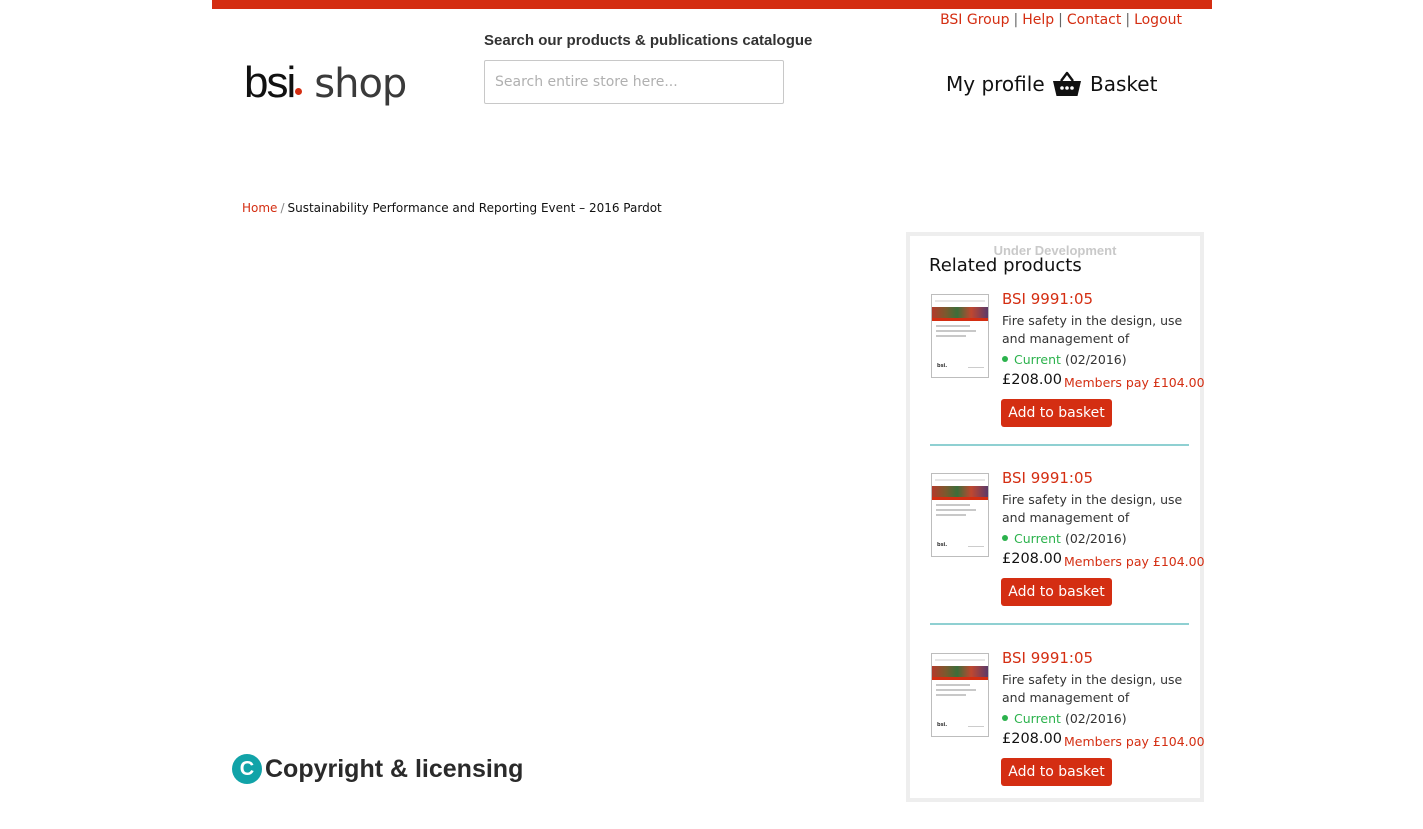 The image size is (1423, 829). I want to click on breadcrumb-home-link: Home, so click(259, 208).